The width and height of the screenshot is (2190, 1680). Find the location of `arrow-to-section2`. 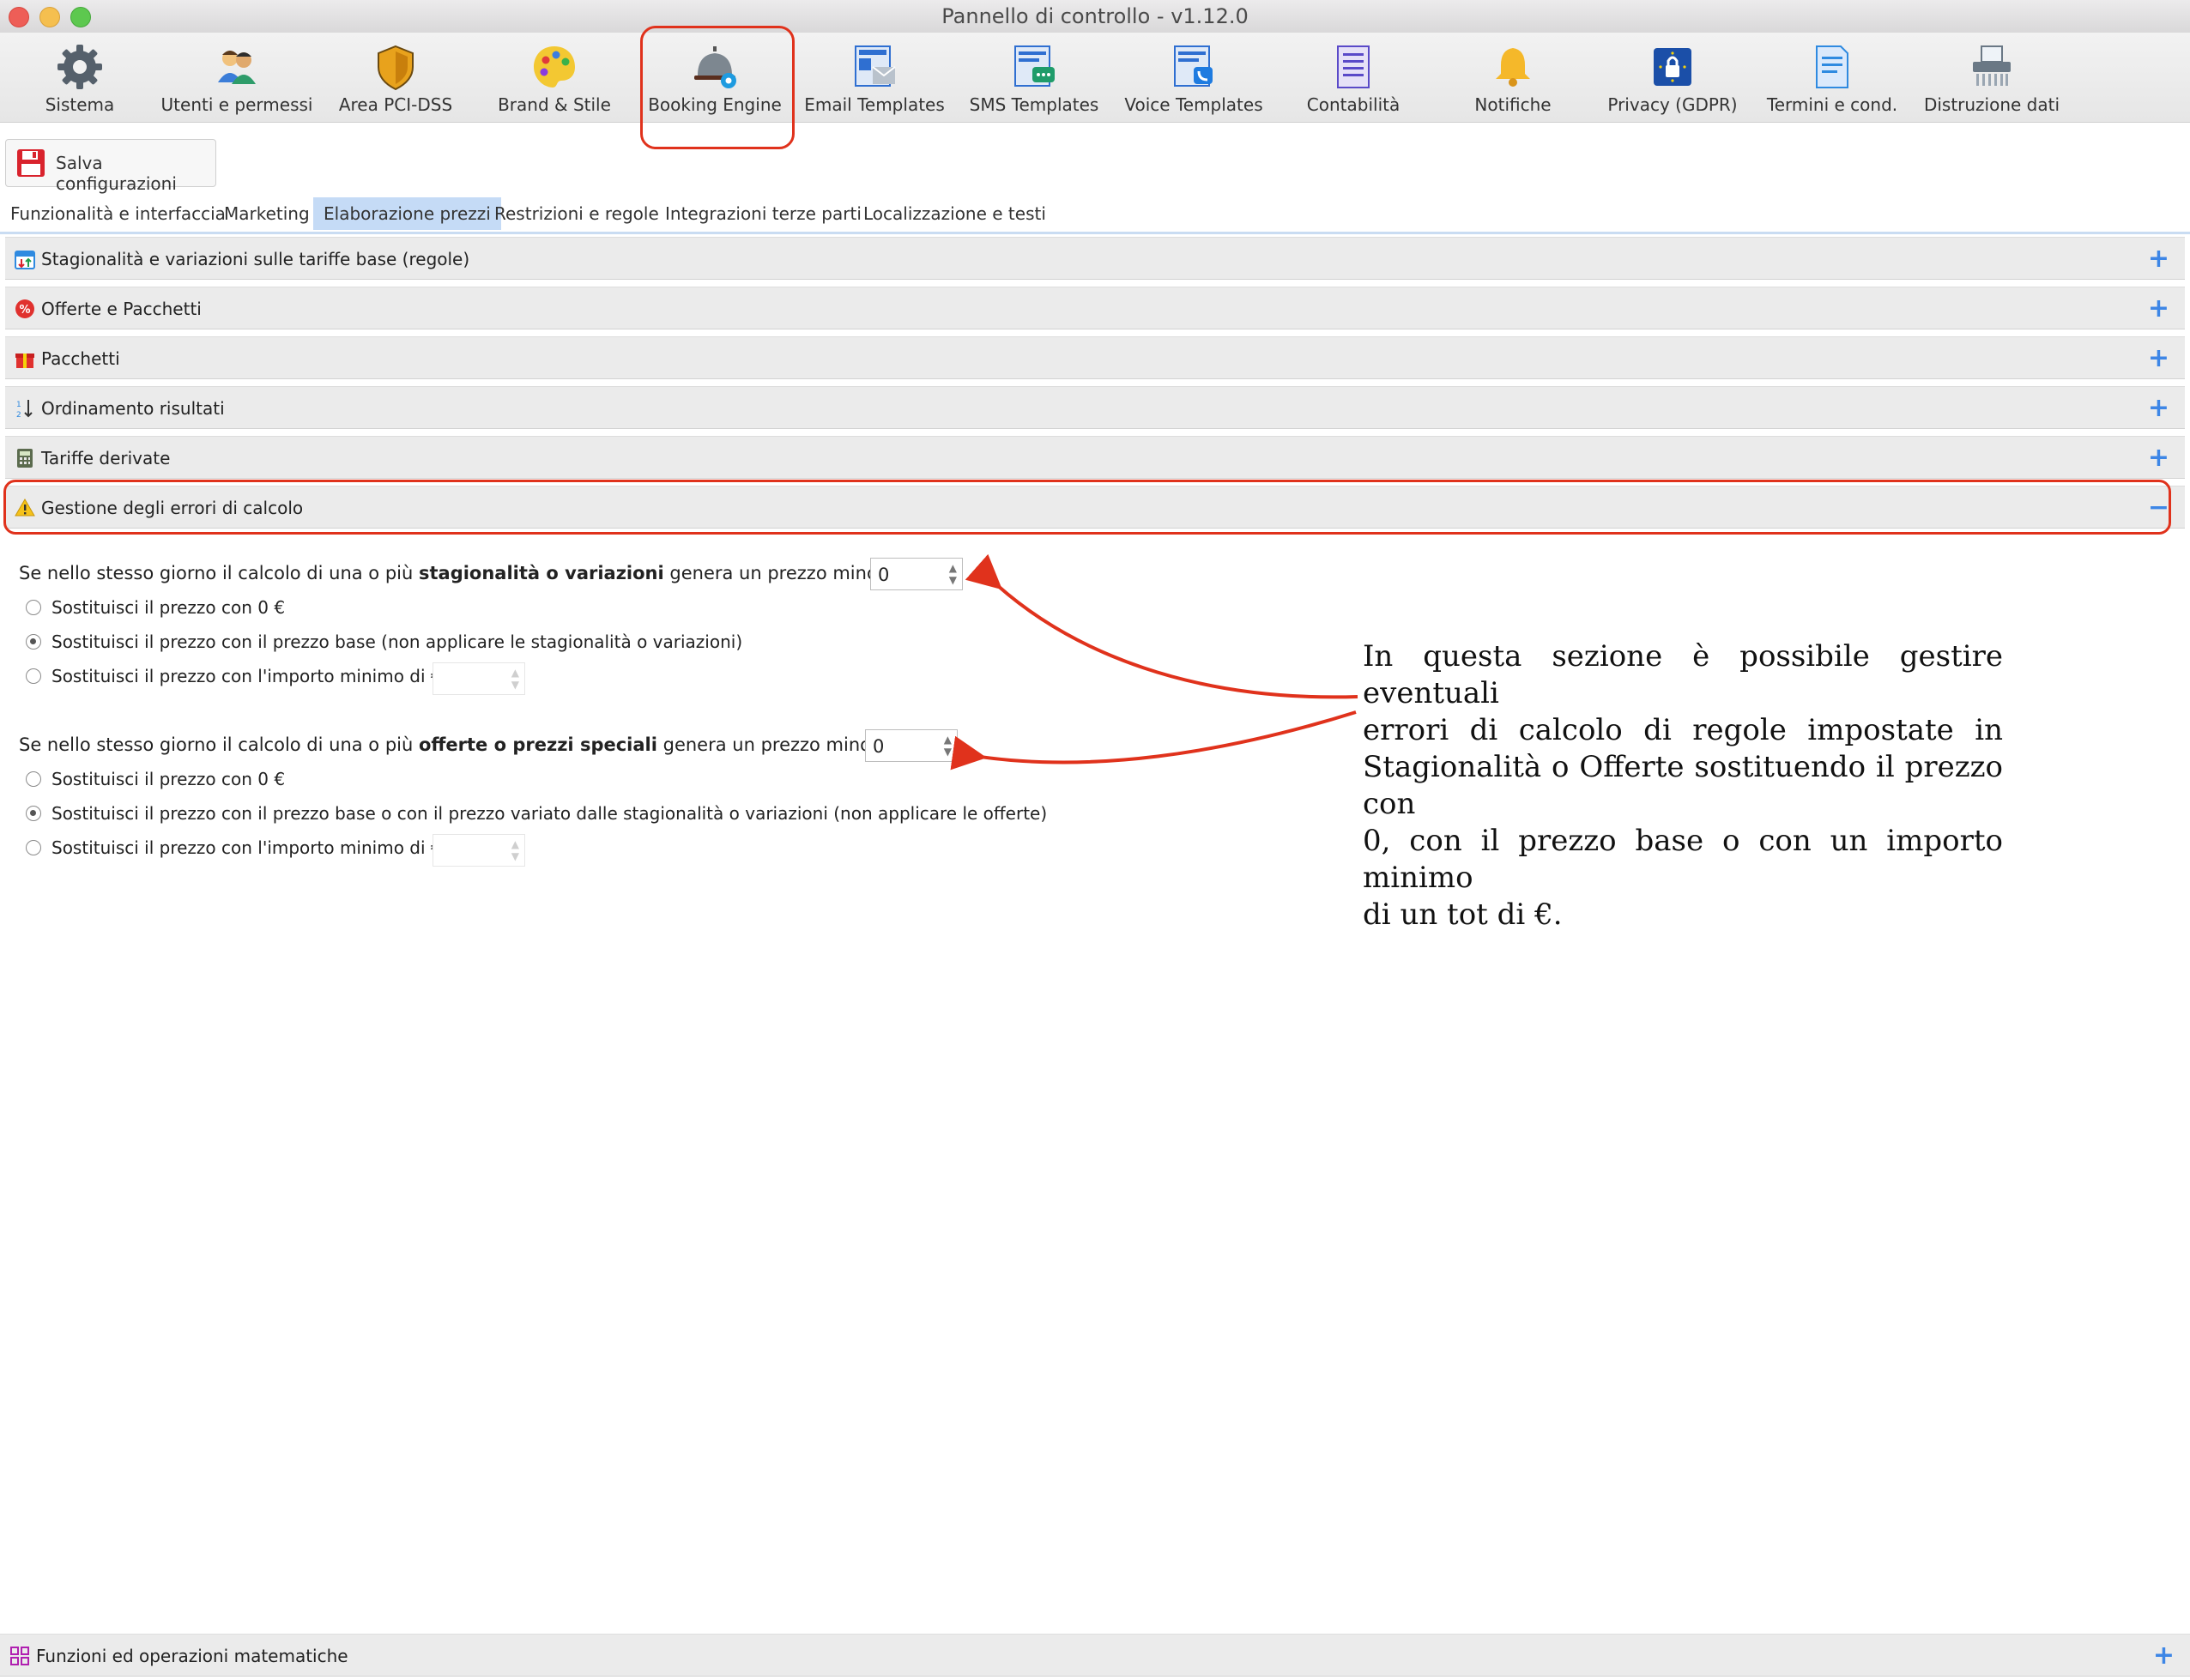

arrow-to-section2 is located at coordinates (1153, 740).